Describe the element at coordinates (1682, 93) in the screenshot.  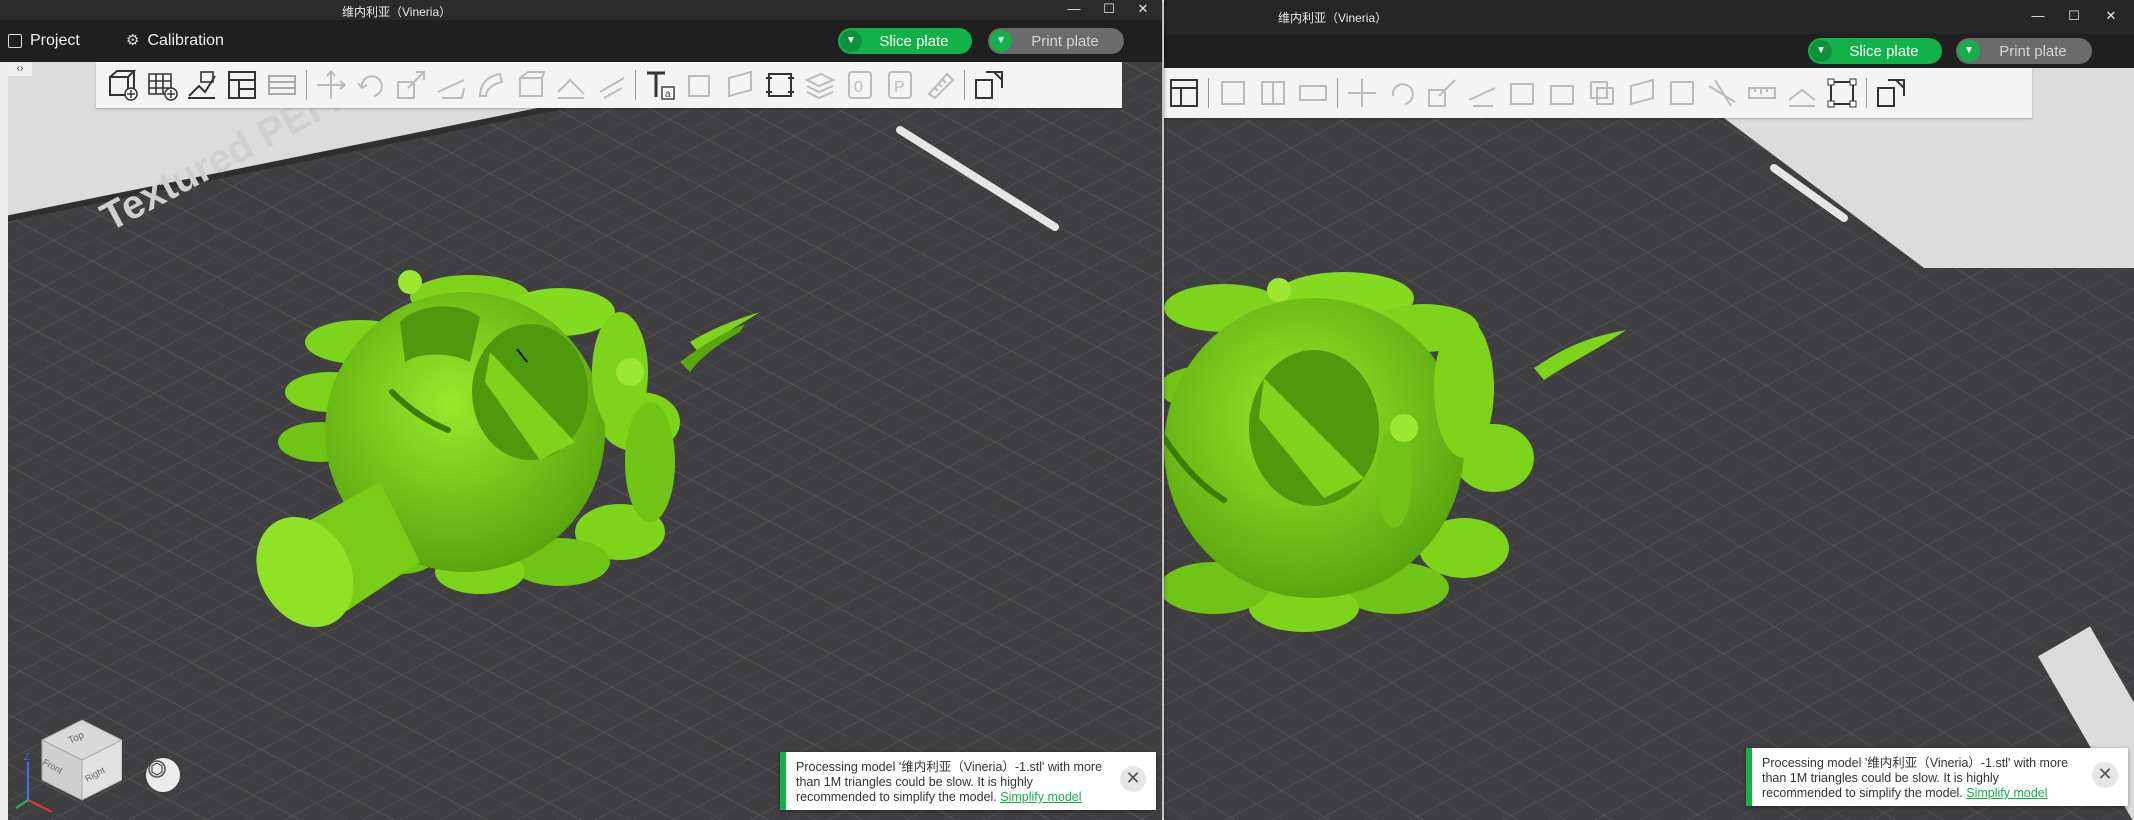
I see `fuzzy-icon` at that location.